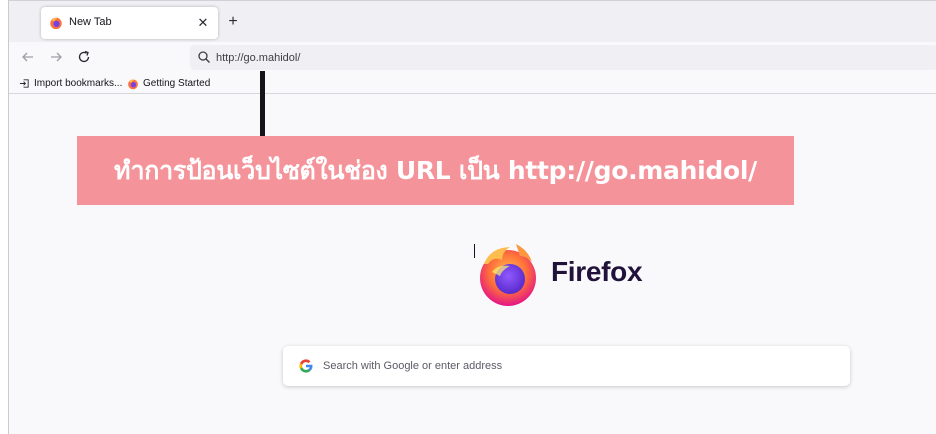 This screenshot has height=434, width=936. What do you see at coordinates (177, 83) in the screenshot?
I see `bookmark-label: Getting Started` at bounding box center [177, 83].